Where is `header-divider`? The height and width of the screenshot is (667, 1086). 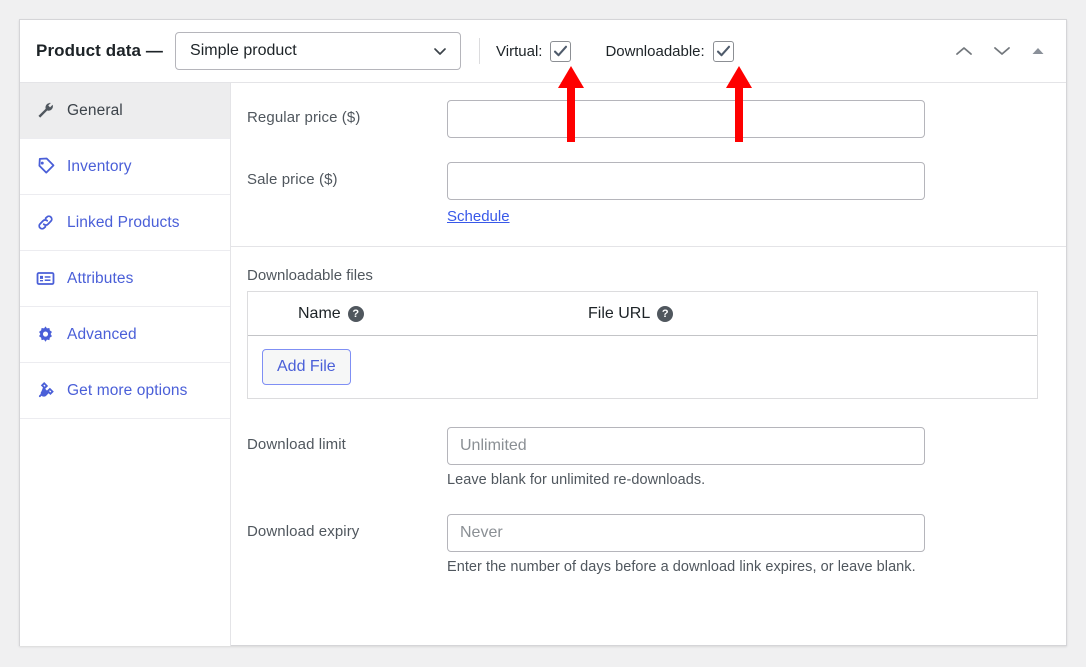
header-divider is located at coordinates (480, 51).